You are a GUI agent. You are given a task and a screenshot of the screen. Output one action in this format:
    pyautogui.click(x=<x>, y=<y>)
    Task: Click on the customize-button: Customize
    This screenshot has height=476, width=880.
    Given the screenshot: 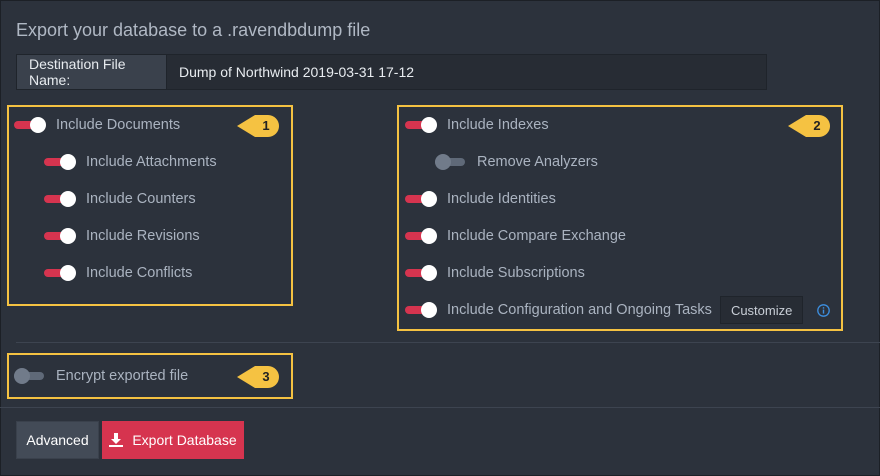 What is the action you would take?
    pyautogui.click(x=761, y=310)
    